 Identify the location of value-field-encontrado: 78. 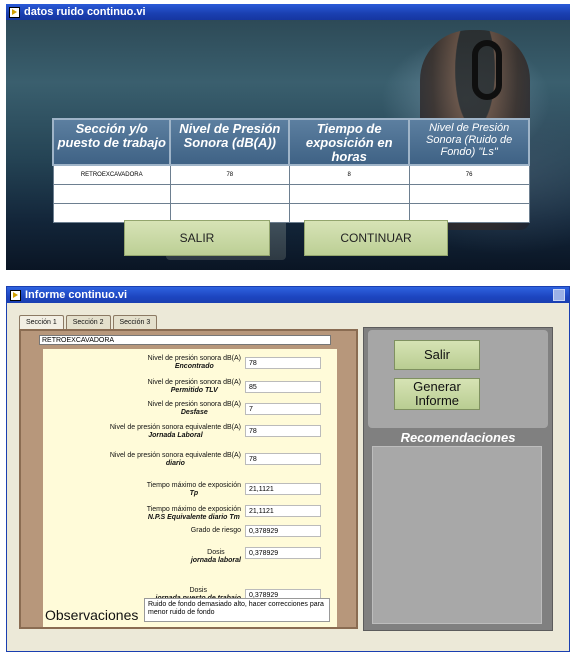
(283, 363).